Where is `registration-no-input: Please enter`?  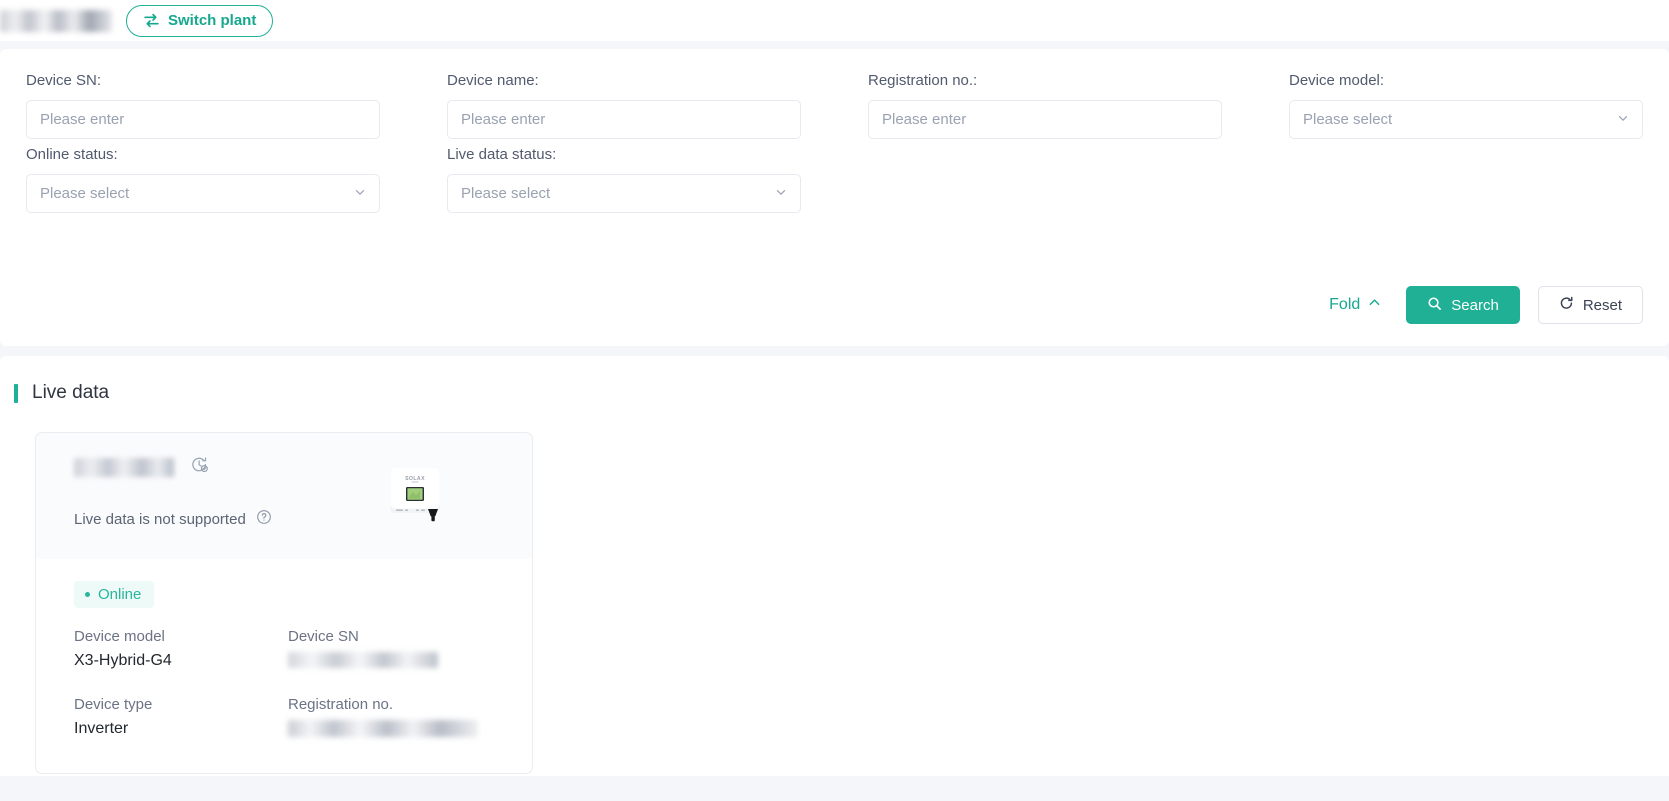
registration-no-input: Please enter is located at coordinates (1045, 119).